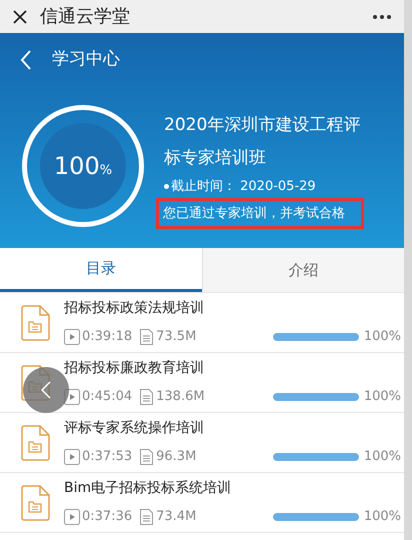  What do you see at coordinates (85, 17) in the screenshot?
I see `app-title: 信通云学堂` at bounding box center [85, 17].